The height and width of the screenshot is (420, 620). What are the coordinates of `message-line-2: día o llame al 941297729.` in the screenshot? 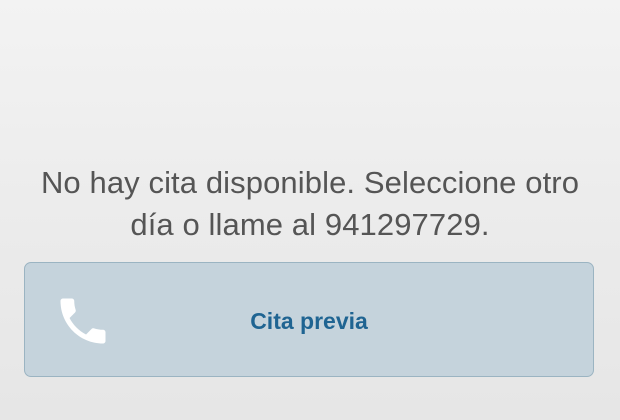 It's located at (310, 224).